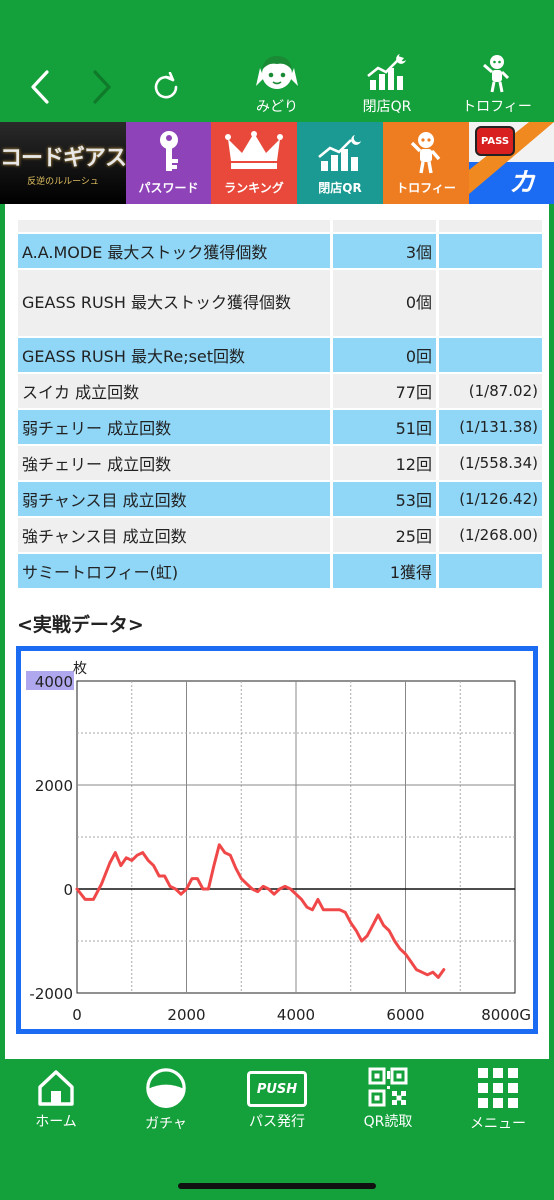 The image size is (554, 1200). I want to click on menu-button: メニュー, so click(498, 1100).